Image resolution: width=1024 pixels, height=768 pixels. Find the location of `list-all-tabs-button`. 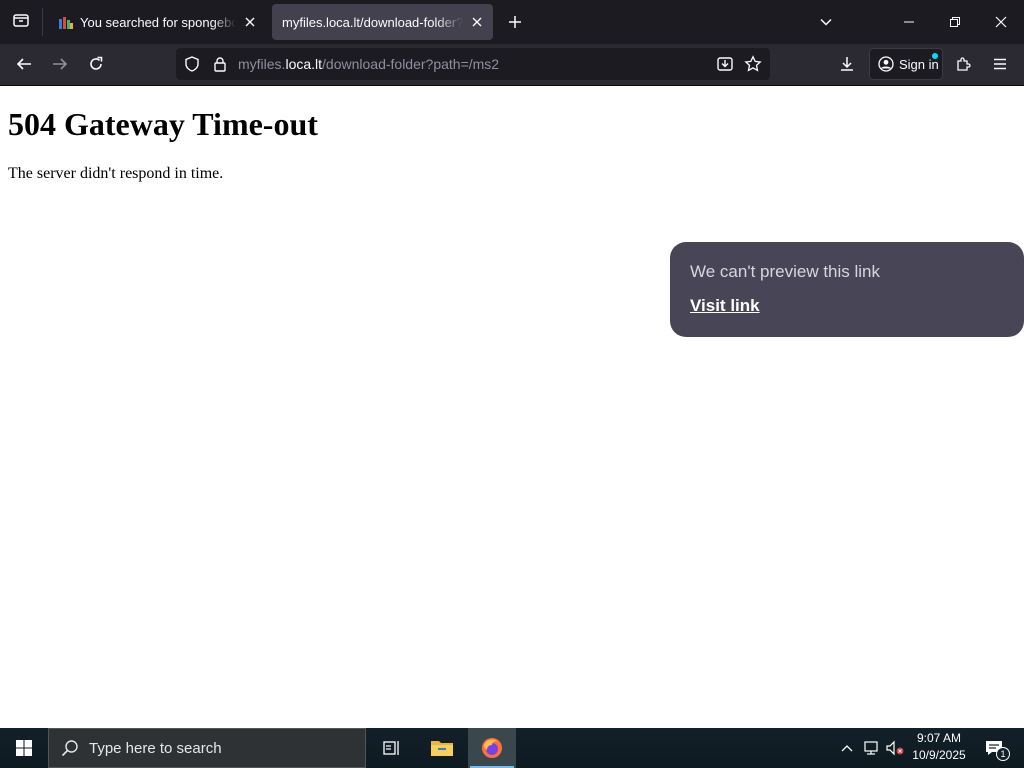

list-all-tabs-button is located at coordinates (21, 22).